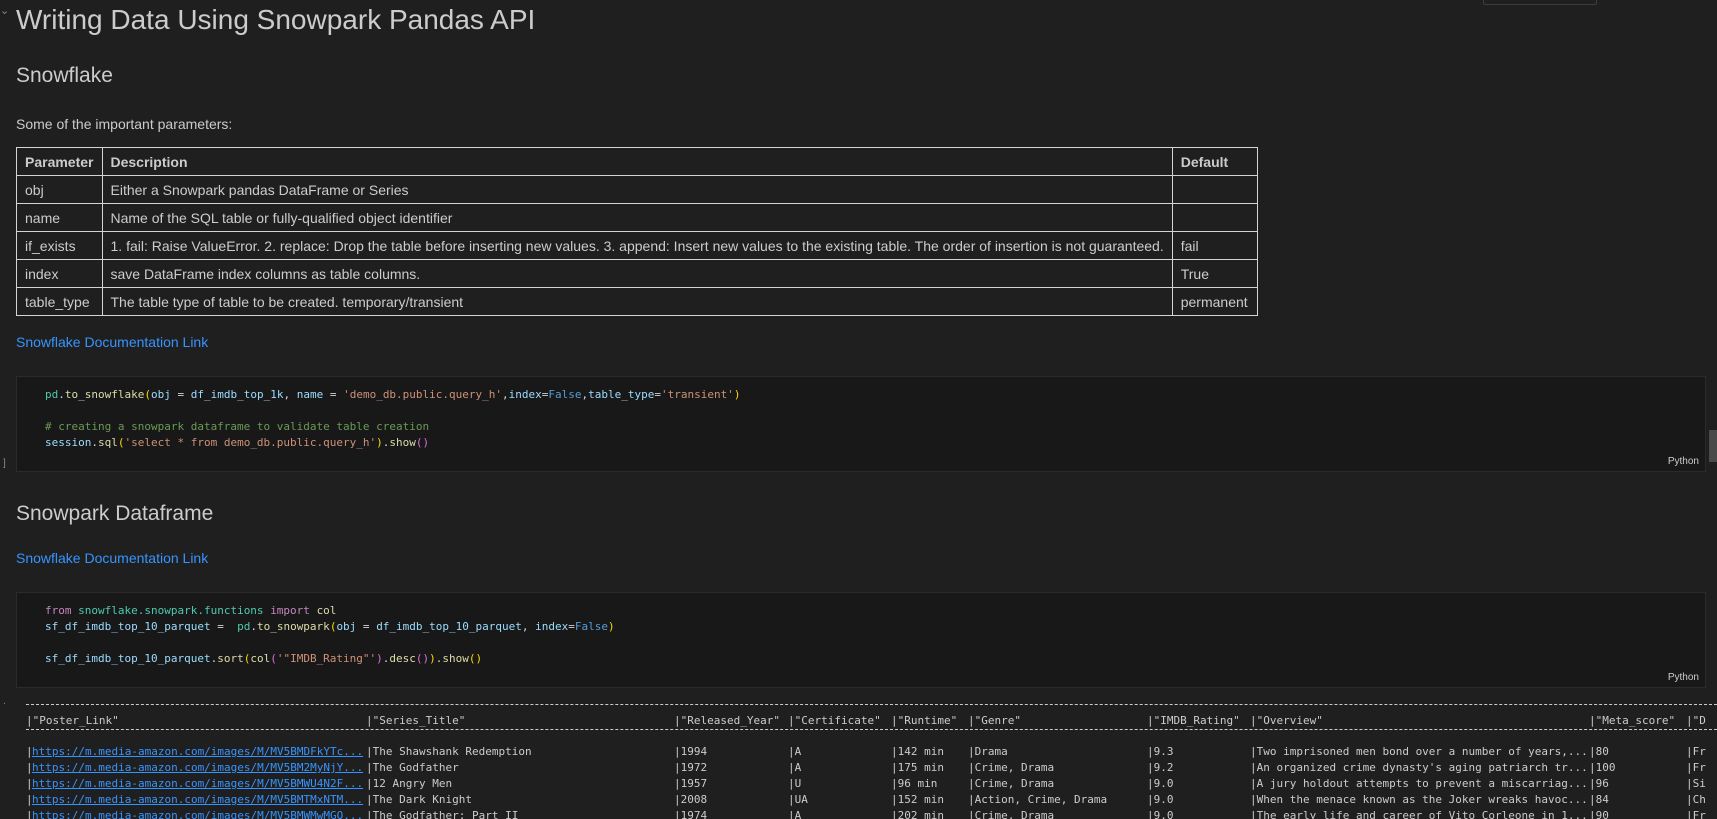 This screenshot has height=819, width=1717. Describe the element at coordinates (1599, 751) in the screenshot. I see `output-cell: |80` at that location.